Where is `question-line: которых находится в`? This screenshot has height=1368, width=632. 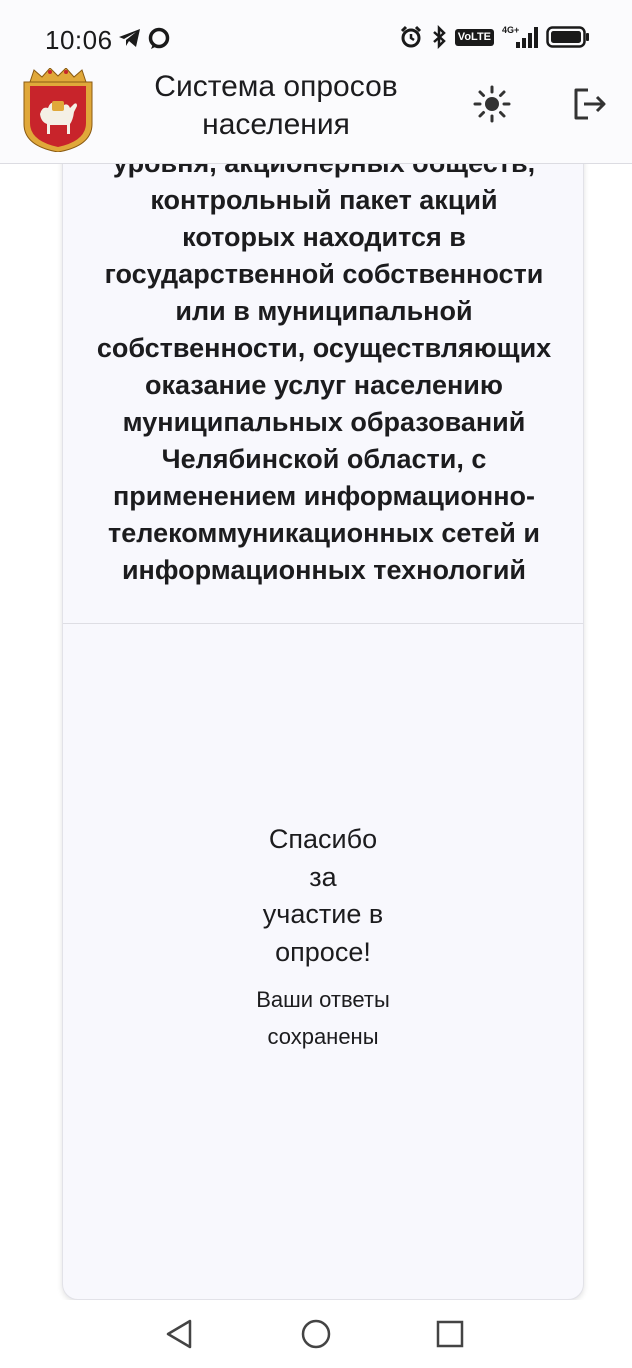
question-line: которых находится в is located at coordinates (324, 237).